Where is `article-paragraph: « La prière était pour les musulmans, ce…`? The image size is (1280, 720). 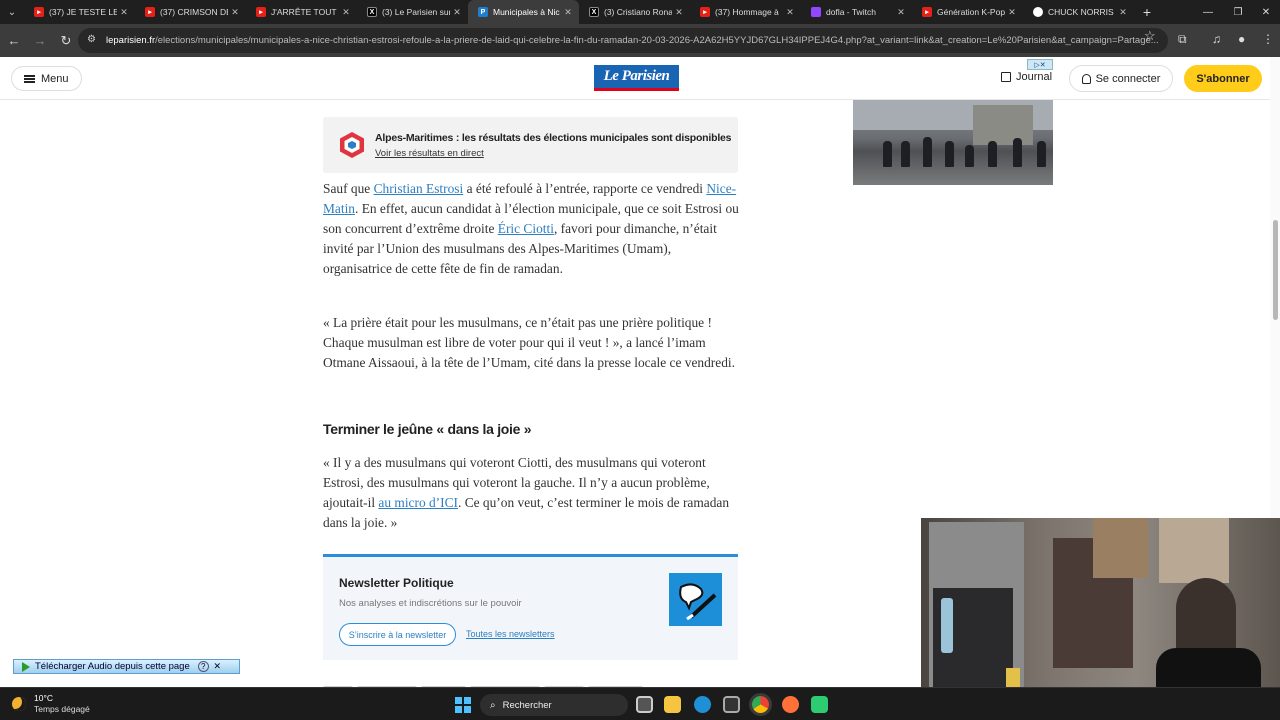 article-paragraph: « La prière était pour les musulmans, ce… is located at coordinates (529, 342).